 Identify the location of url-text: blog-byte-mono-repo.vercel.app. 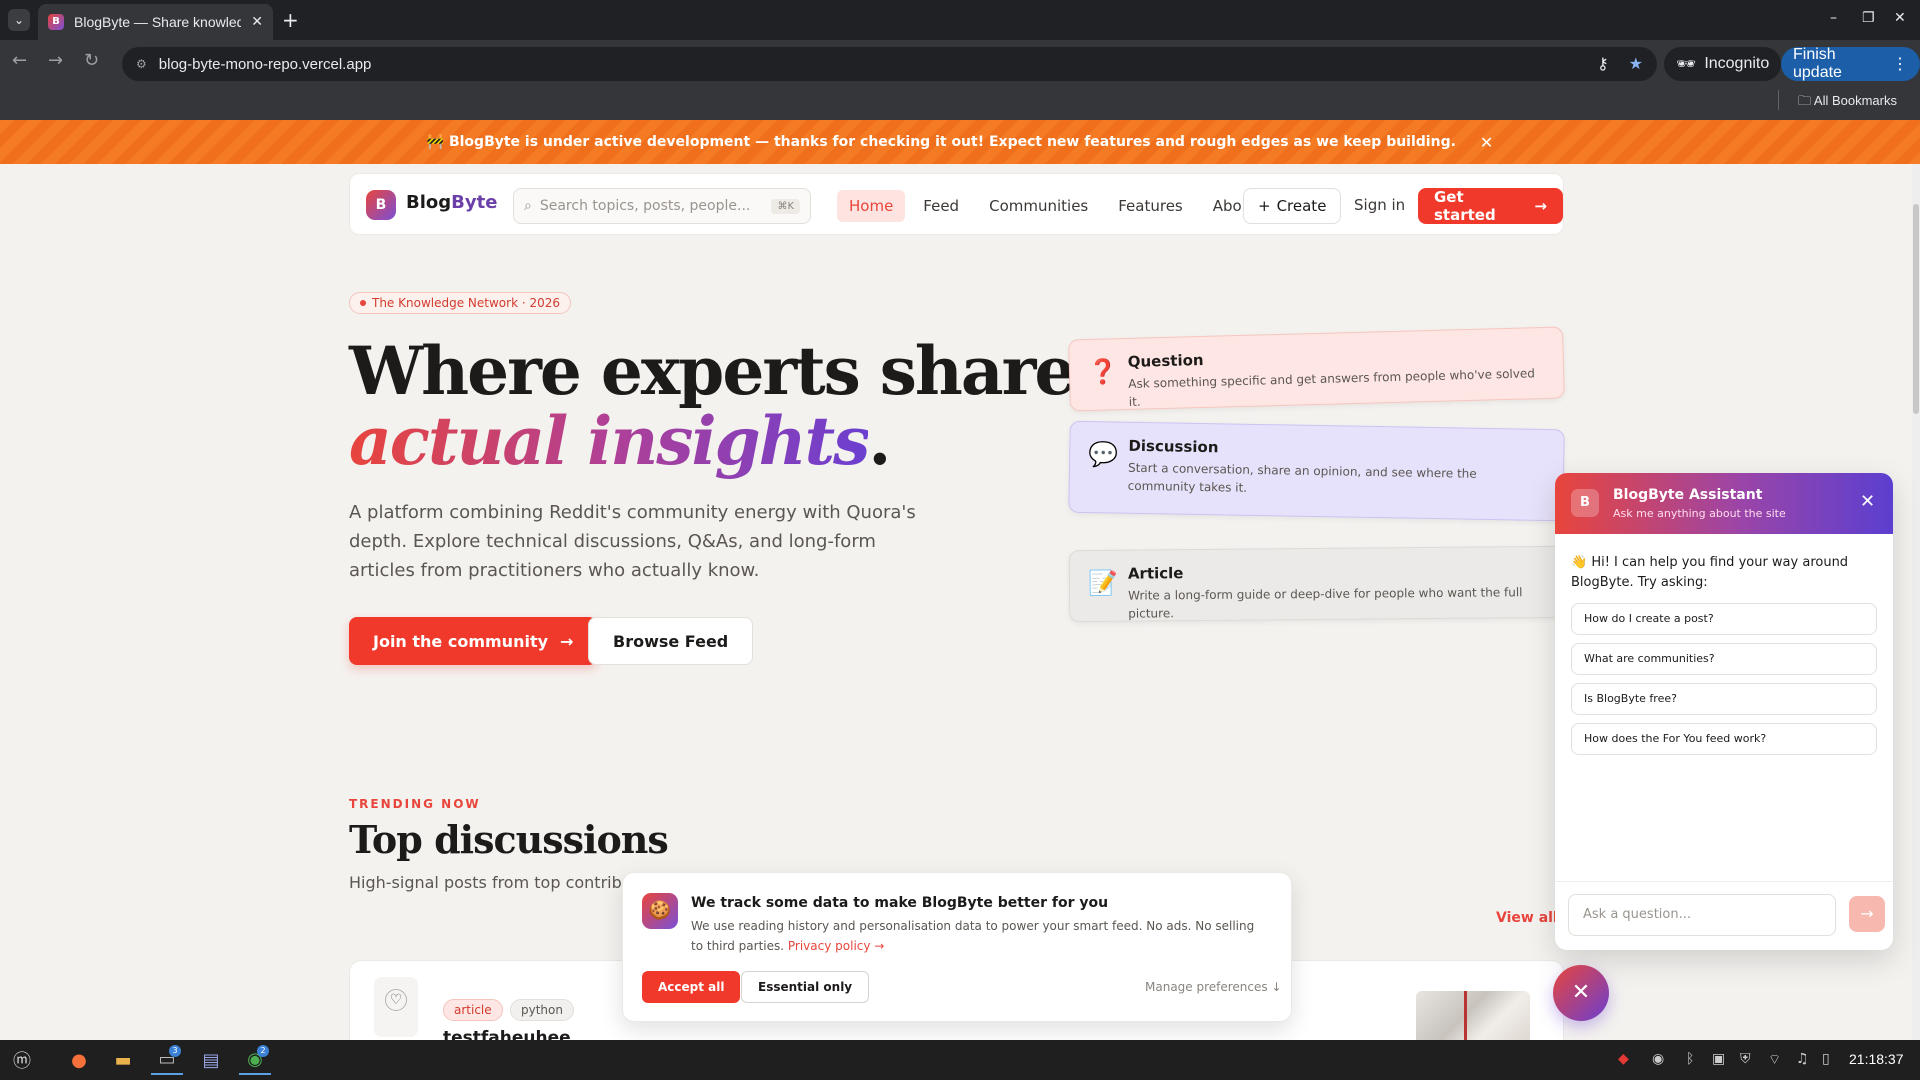
(265, 64).